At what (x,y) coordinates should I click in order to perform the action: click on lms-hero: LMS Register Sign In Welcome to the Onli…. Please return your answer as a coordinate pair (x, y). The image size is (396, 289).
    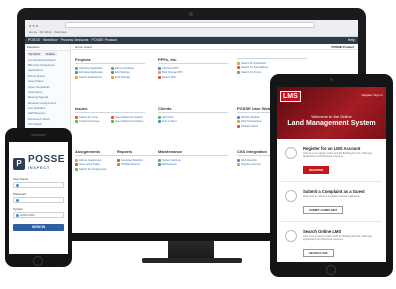
    Looking at the image, I should click on (331, 113).